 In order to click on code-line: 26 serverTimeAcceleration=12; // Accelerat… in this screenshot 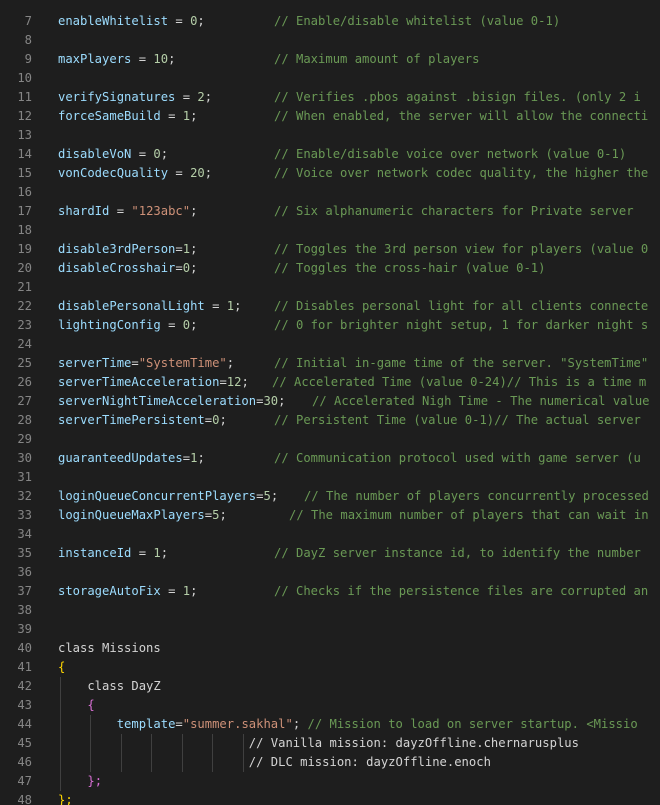, I will do `click(330, 382)`.